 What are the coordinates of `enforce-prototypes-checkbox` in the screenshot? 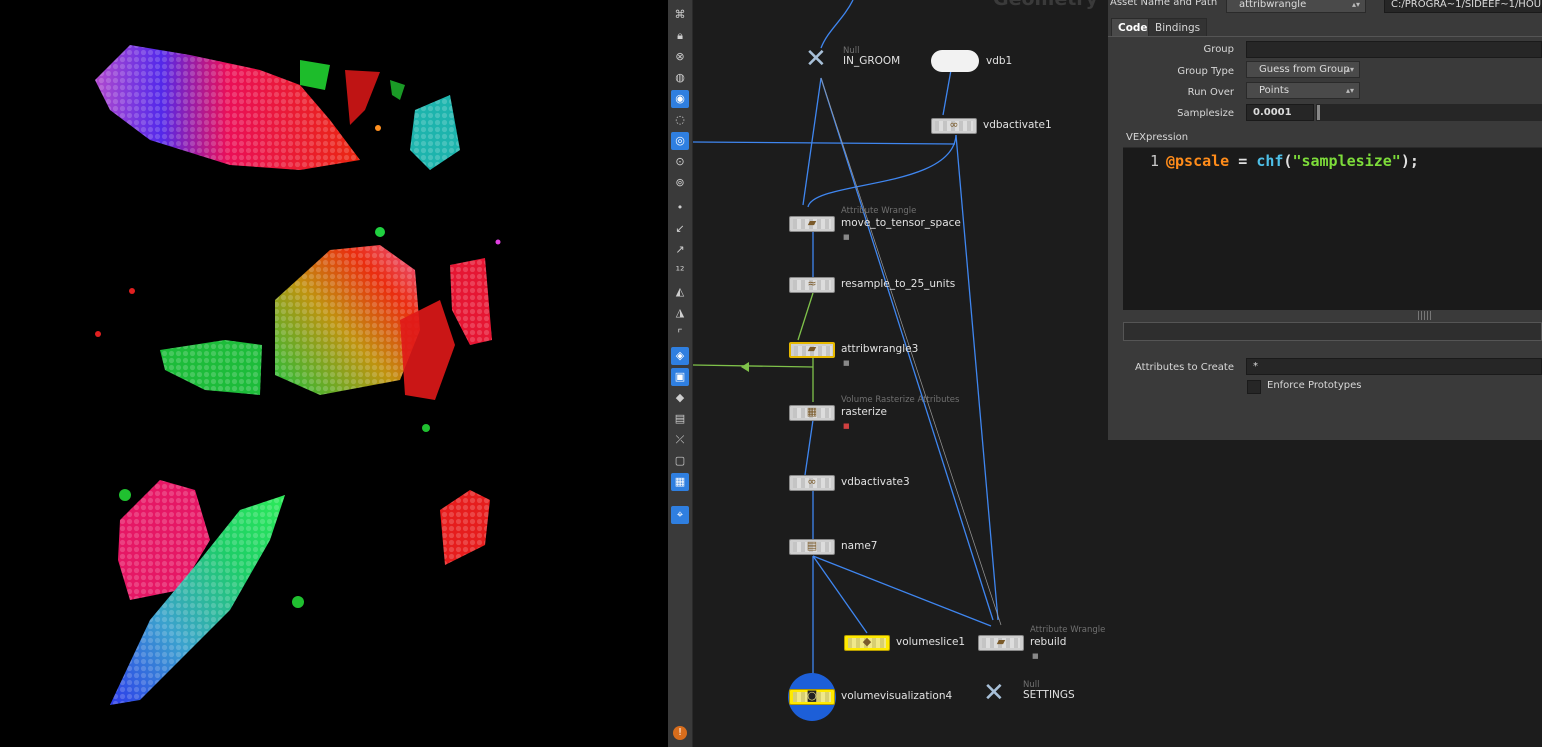 It's located at (1254, 387).